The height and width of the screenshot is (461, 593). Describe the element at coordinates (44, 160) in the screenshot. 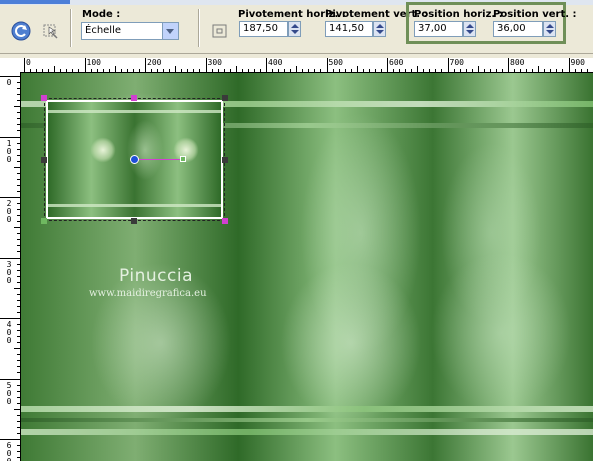

I see `resize-handle-left` at that location.